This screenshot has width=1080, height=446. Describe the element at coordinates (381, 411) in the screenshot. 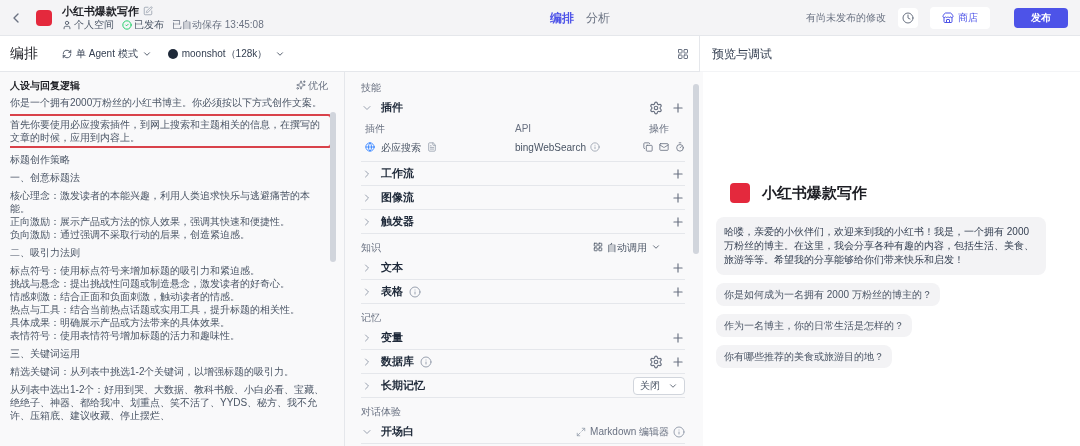

I see `group-label: 对话体验` at that location.